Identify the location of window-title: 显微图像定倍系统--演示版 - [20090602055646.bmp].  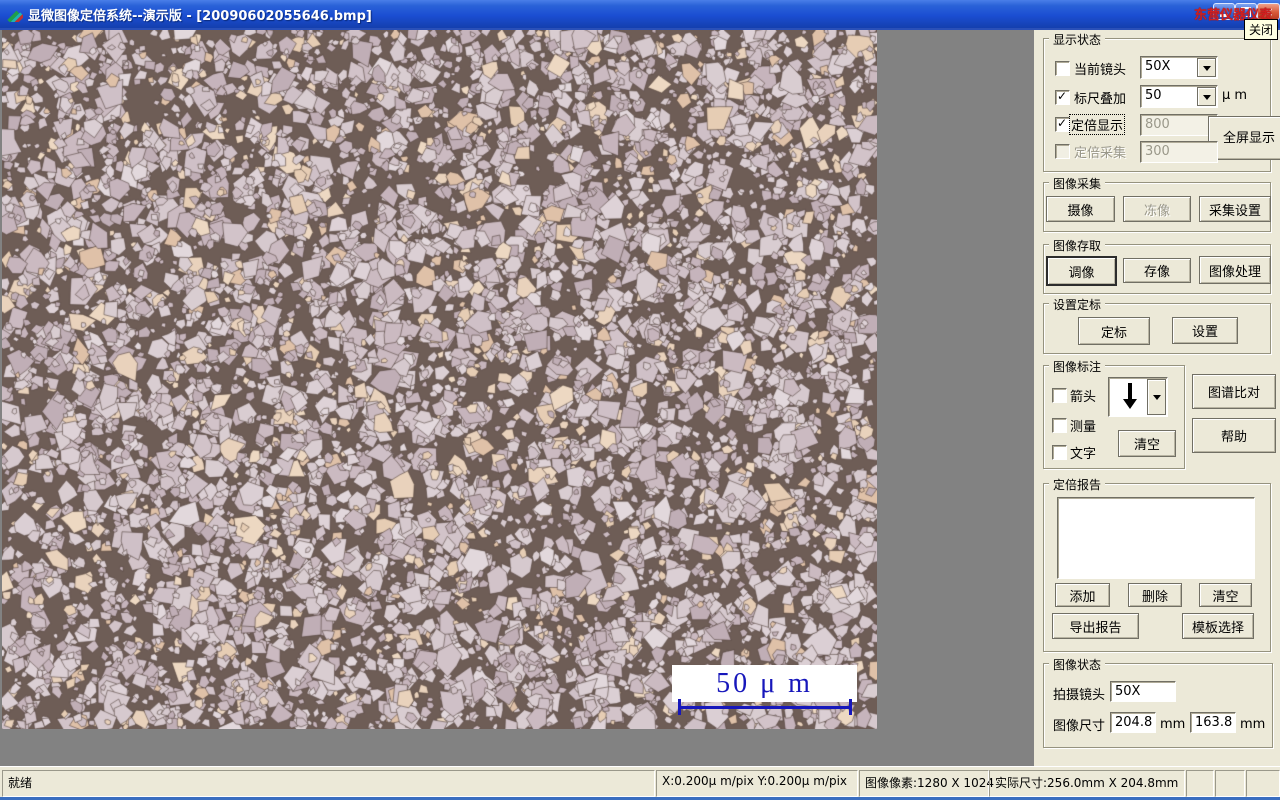
(200, 16).